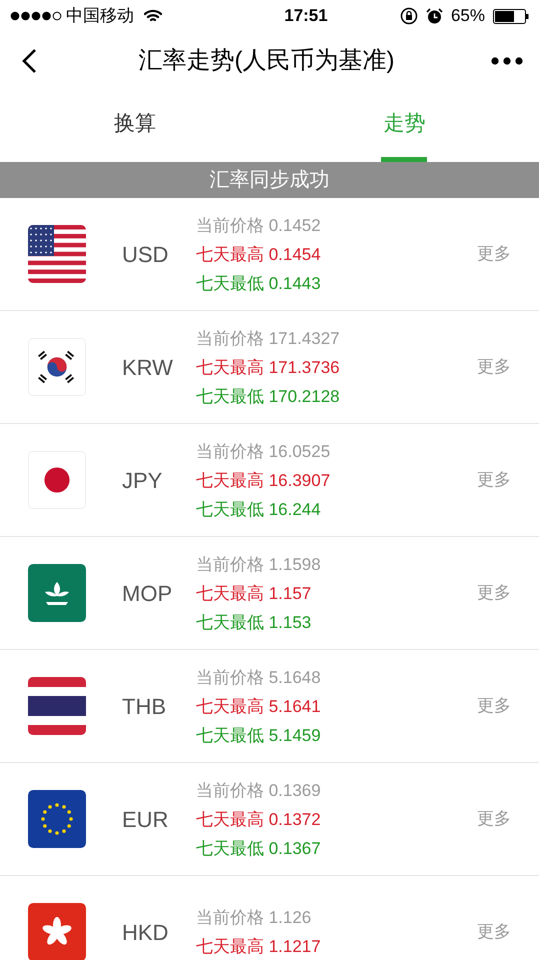 The height and width of the screenshot is (960, 539). What do you see at coordinates (269, 180) in the screenshot?
I see `sync-banner: 汇率同步成功` at bounding box center [269, 180].